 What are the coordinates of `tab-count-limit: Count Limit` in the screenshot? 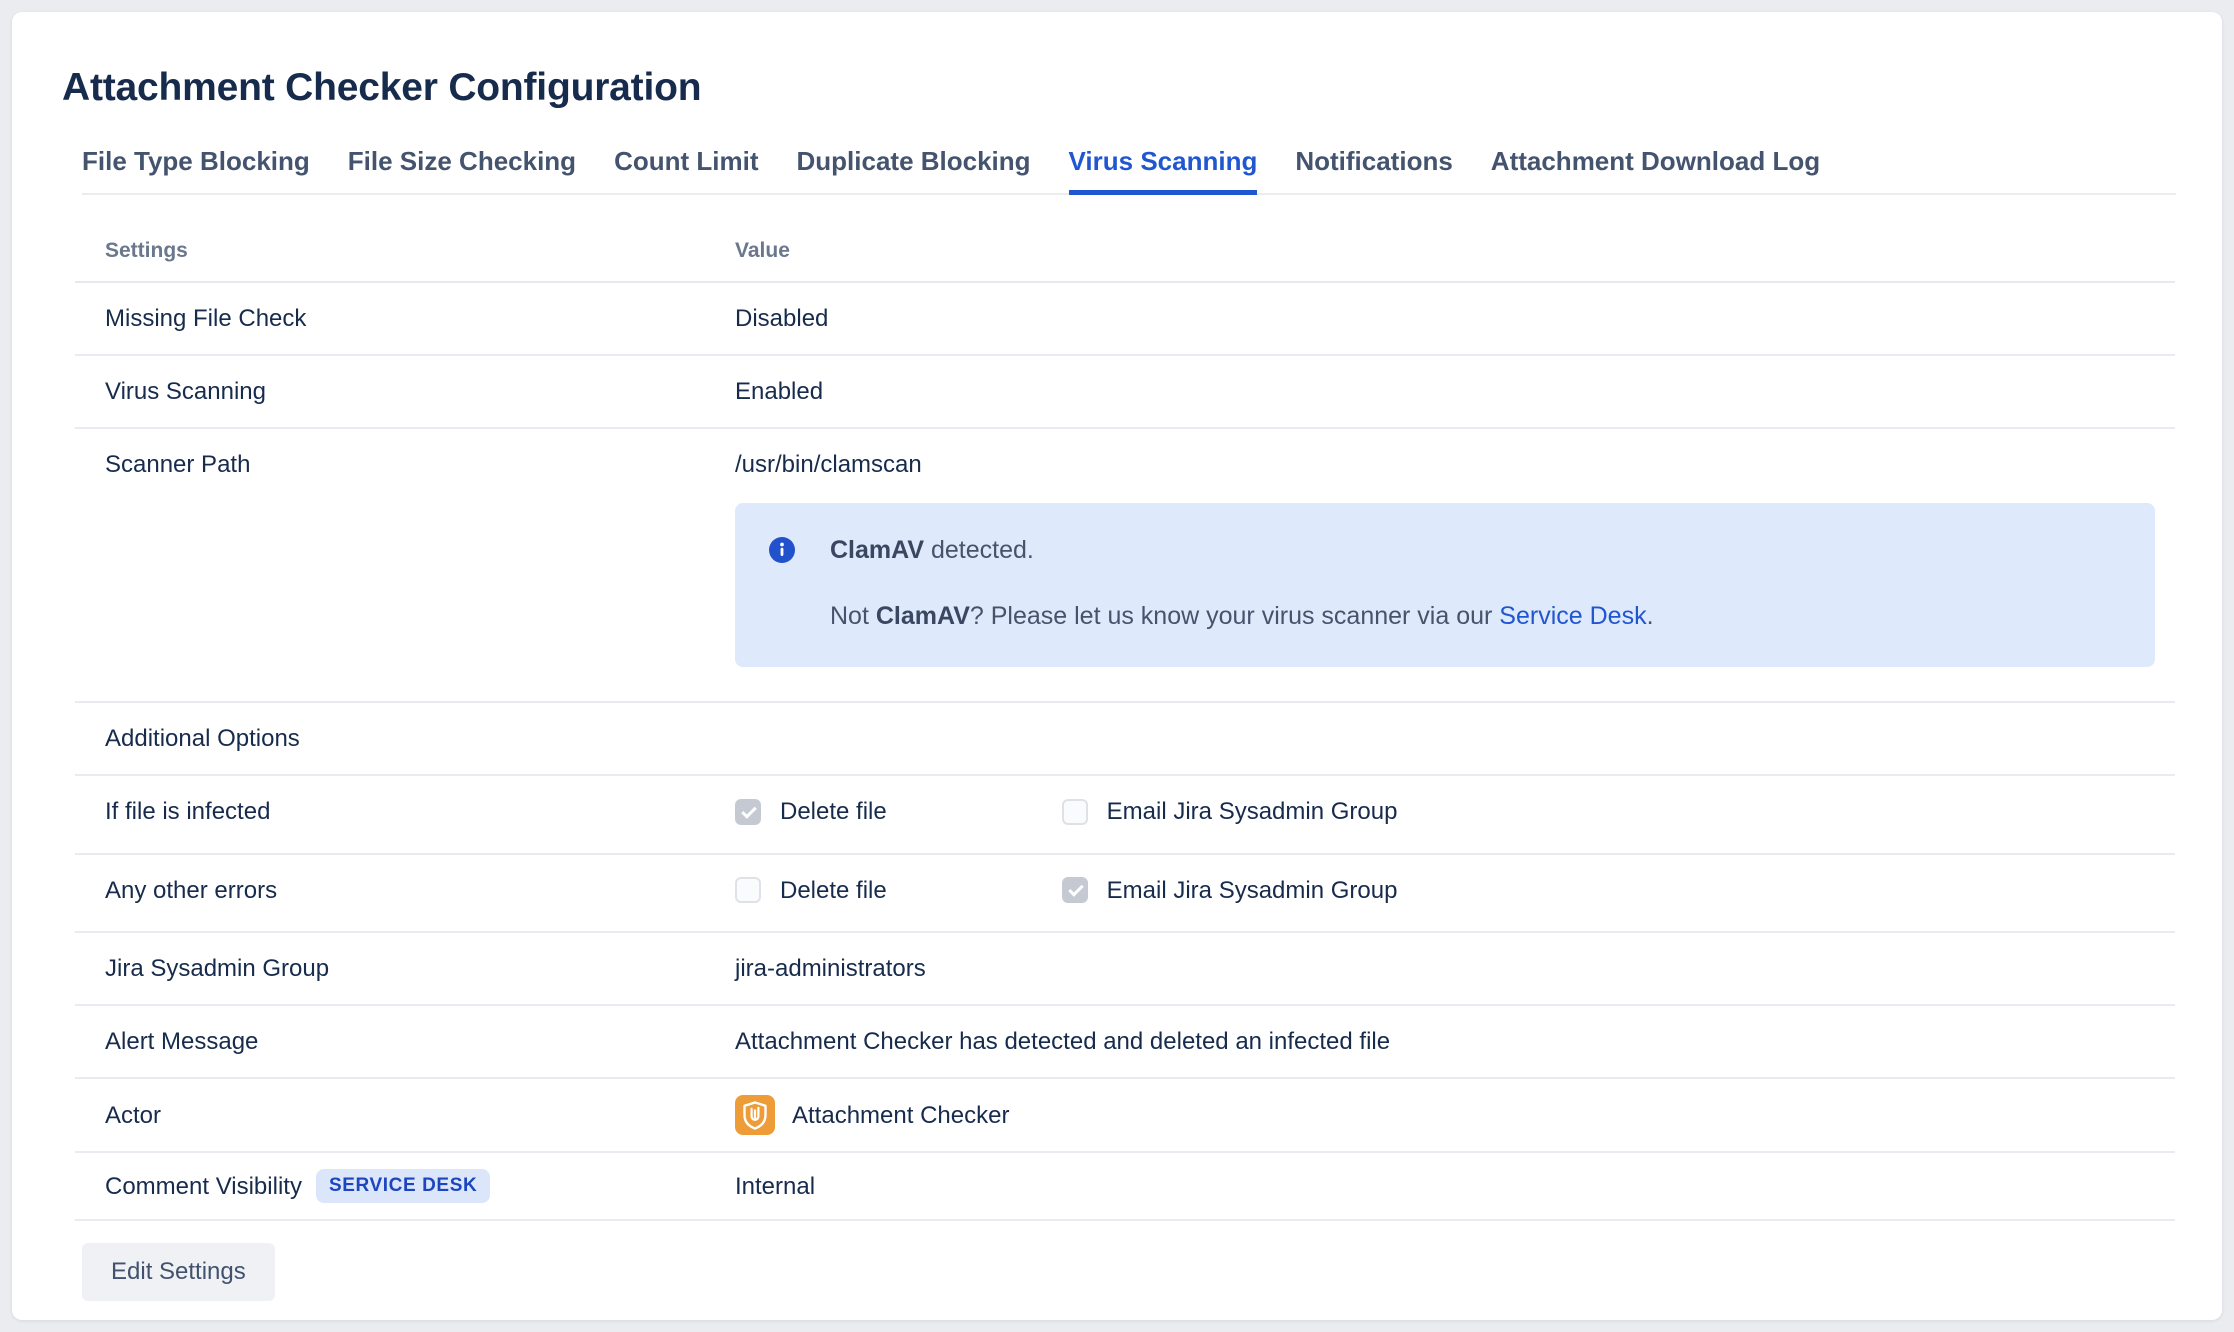 It's located at (686, 170).